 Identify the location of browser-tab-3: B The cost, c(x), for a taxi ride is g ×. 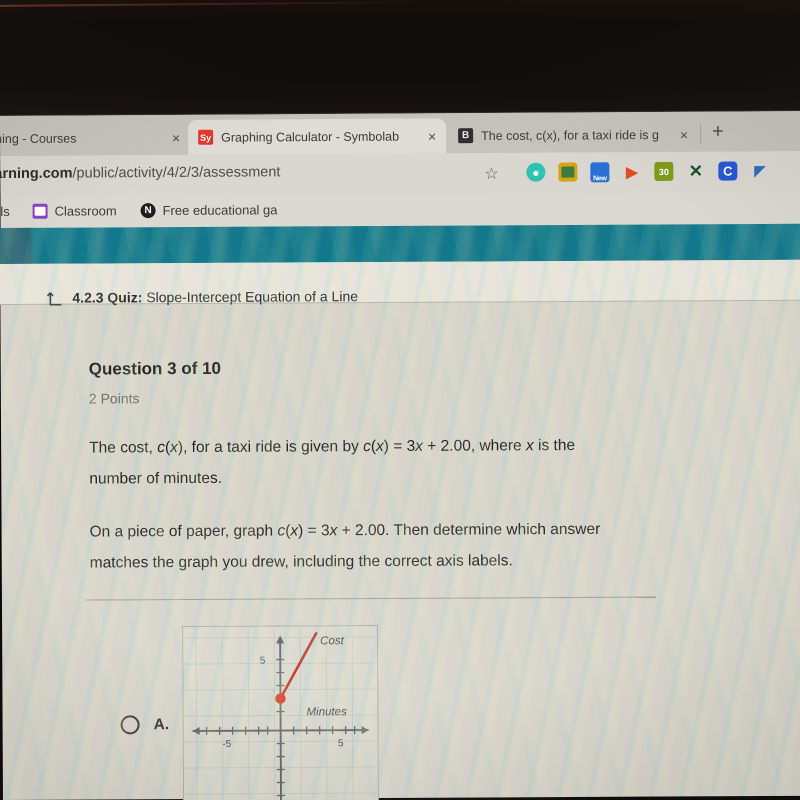
(573, 135).